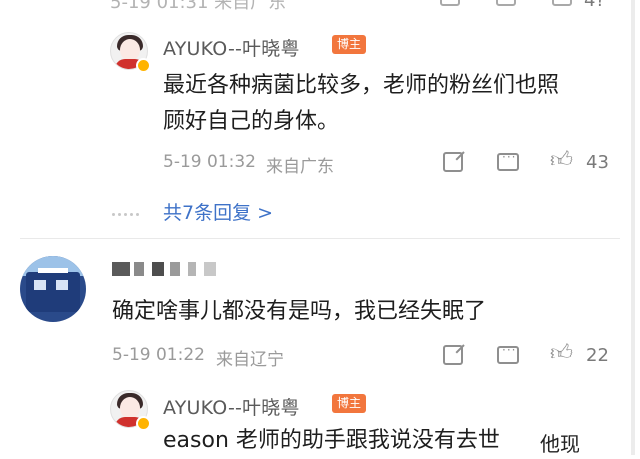 The width and height of the screenshot is (640, 459). What do you see at coordinates (361, 85) in the screenshot?
I see `reply-text-line1: 最近各种病菌比较多，老师的粉丝们也照` at bounding box center [361, 85].